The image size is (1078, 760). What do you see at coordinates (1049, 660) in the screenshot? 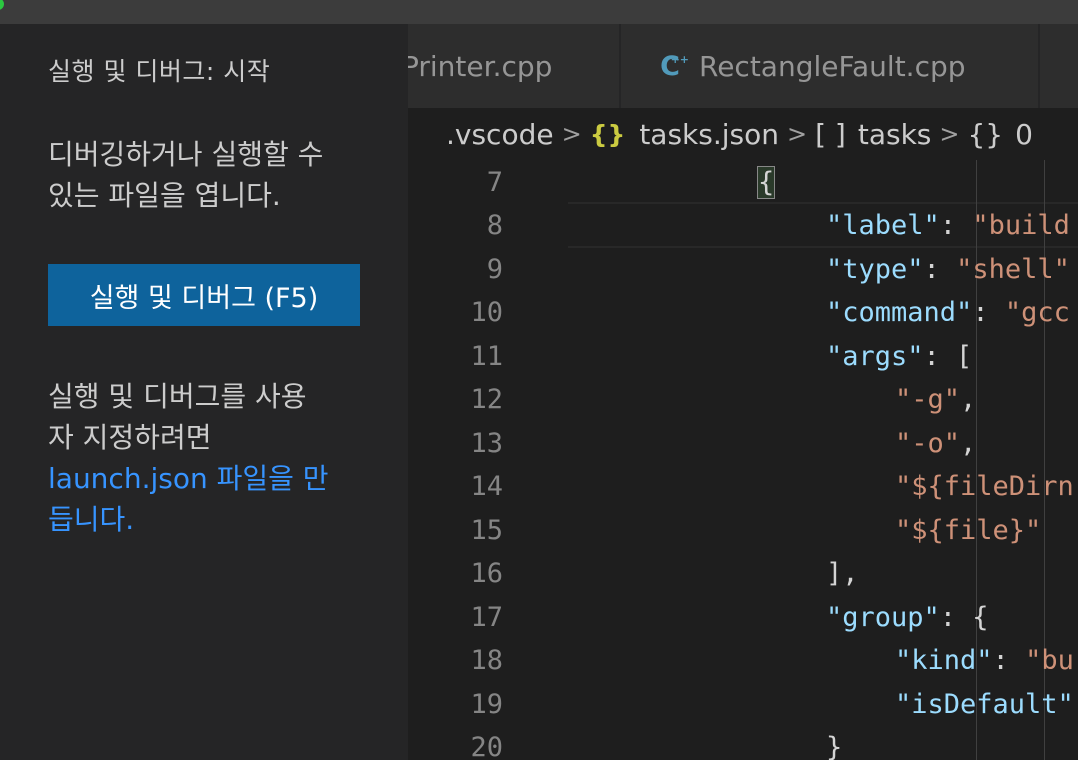
I see `code-token: "bu` at bounding box center [1049, 660].